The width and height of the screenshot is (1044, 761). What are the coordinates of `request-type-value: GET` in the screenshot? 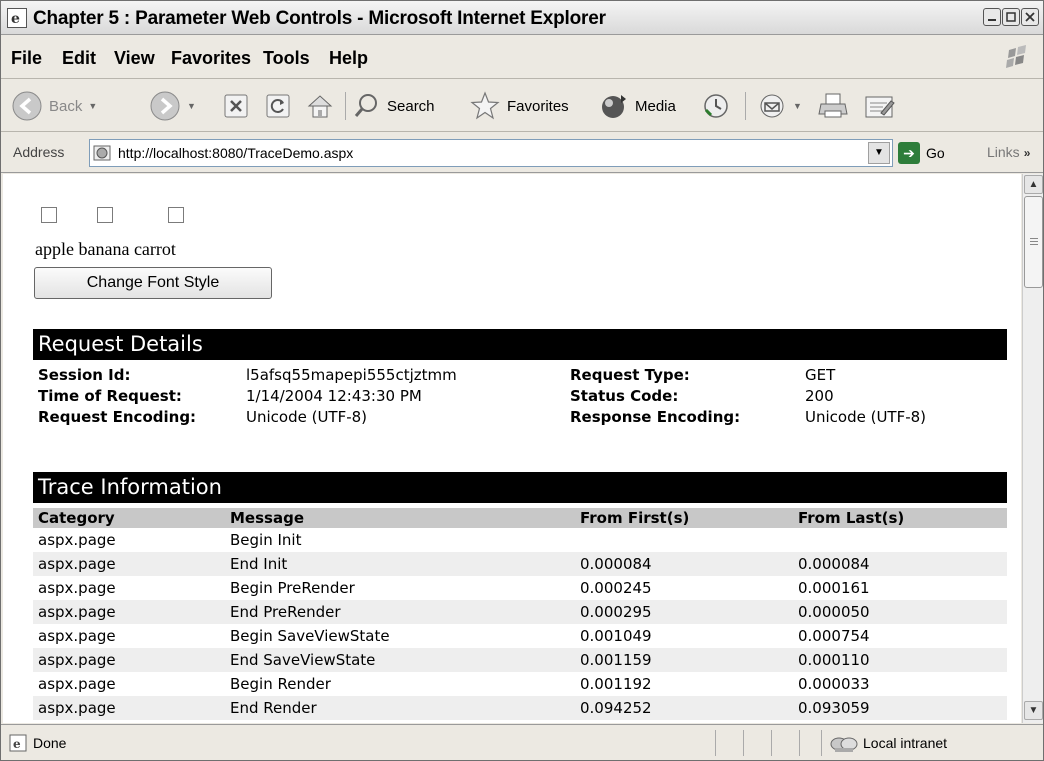 It's located at (820, 375).